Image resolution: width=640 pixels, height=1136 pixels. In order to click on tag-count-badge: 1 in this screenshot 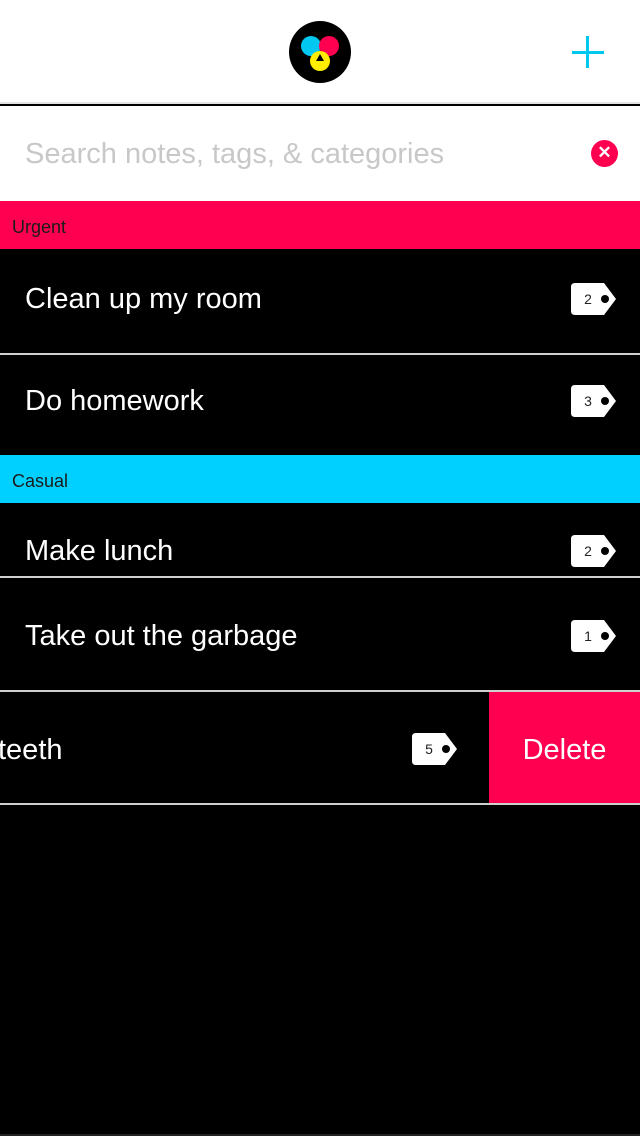, I will do `click(593, 636)`.